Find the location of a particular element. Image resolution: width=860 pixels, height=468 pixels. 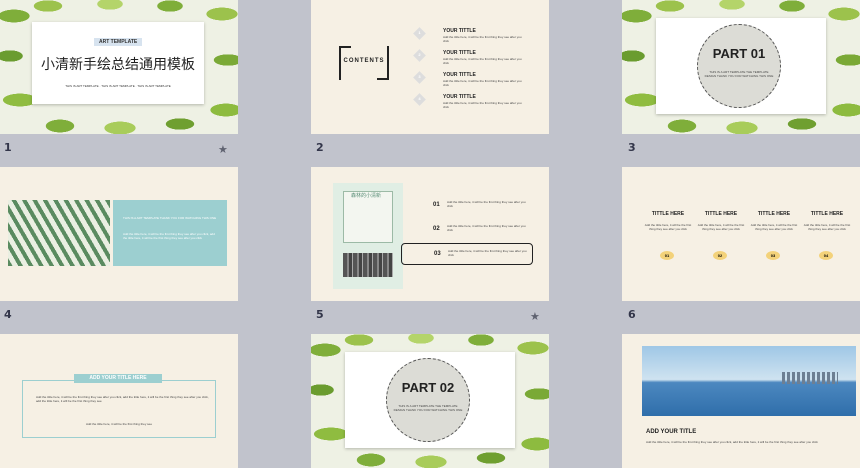

book-illustration: 森林的小清新 is located at coordinates (368, 236).